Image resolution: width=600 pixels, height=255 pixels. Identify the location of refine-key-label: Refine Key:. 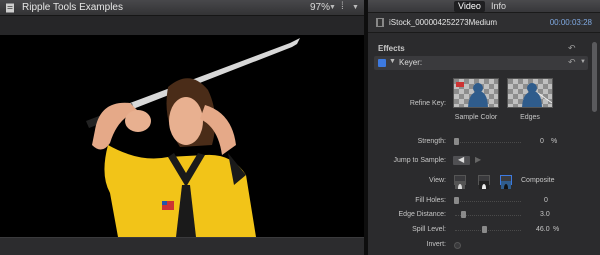
(427, 103).